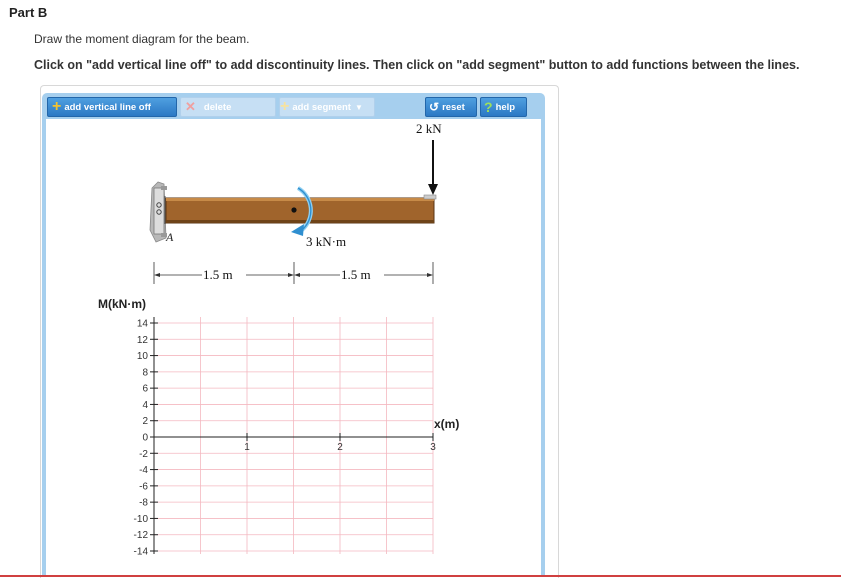 The height and width of the screenshot is (578, 841). Describe the element at coordinates (158, 212) in the screenshot. I see `fixed-support` at that location.